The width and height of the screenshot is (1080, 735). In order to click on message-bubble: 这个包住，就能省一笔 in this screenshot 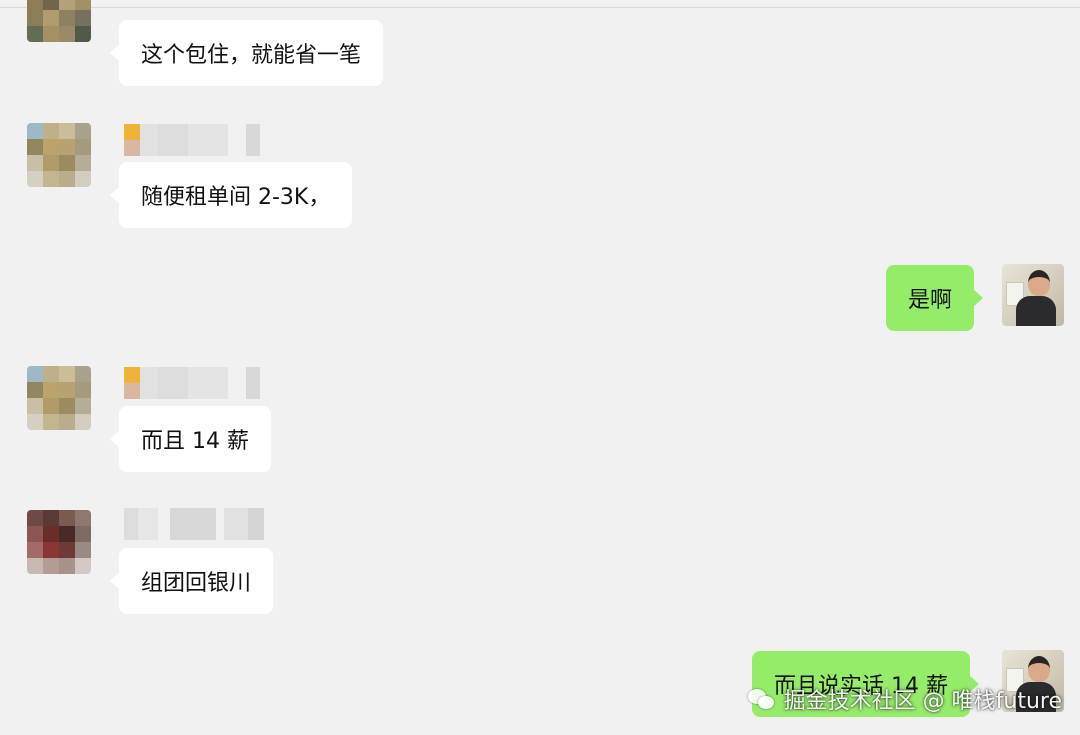, I will do `click(246, 53)`.